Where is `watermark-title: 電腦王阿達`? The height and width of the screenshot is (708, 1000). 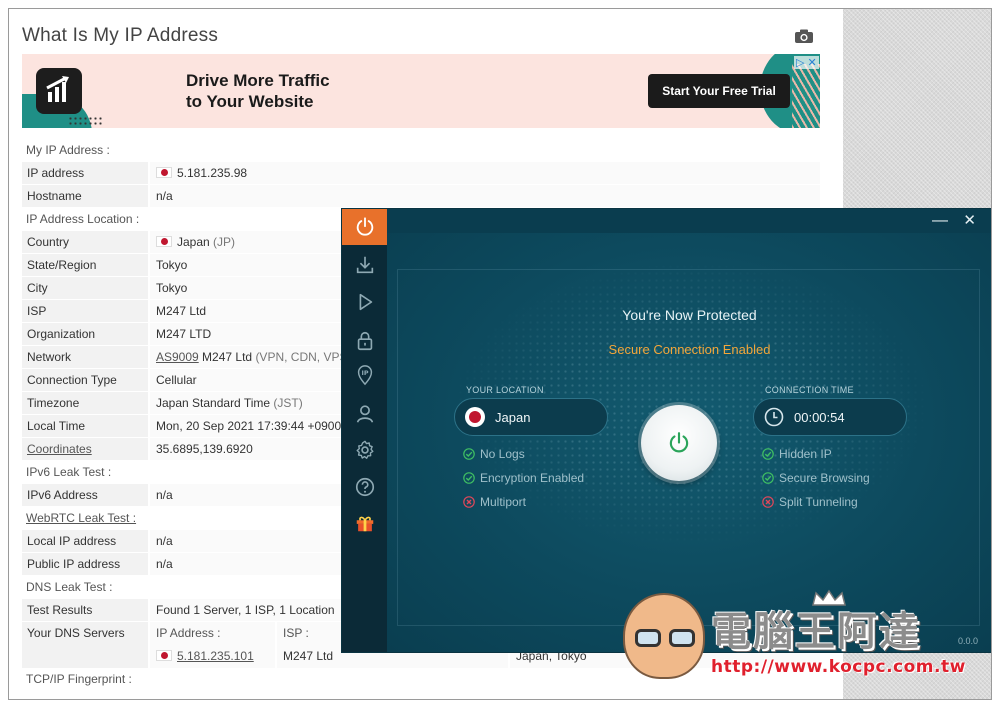
watermark-title: 電腦王阿達 is located at coordinates (816, 632).